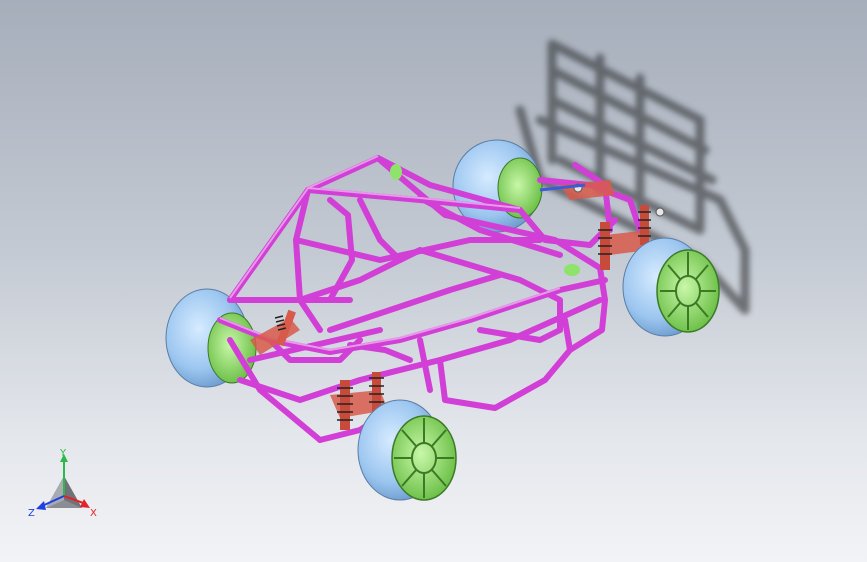 This screenshot has width=867, height=562. What do you see at coordinates (671, 287) in the screenshot?
I see `wheel-rear-right` at bounding box center [671, 287].